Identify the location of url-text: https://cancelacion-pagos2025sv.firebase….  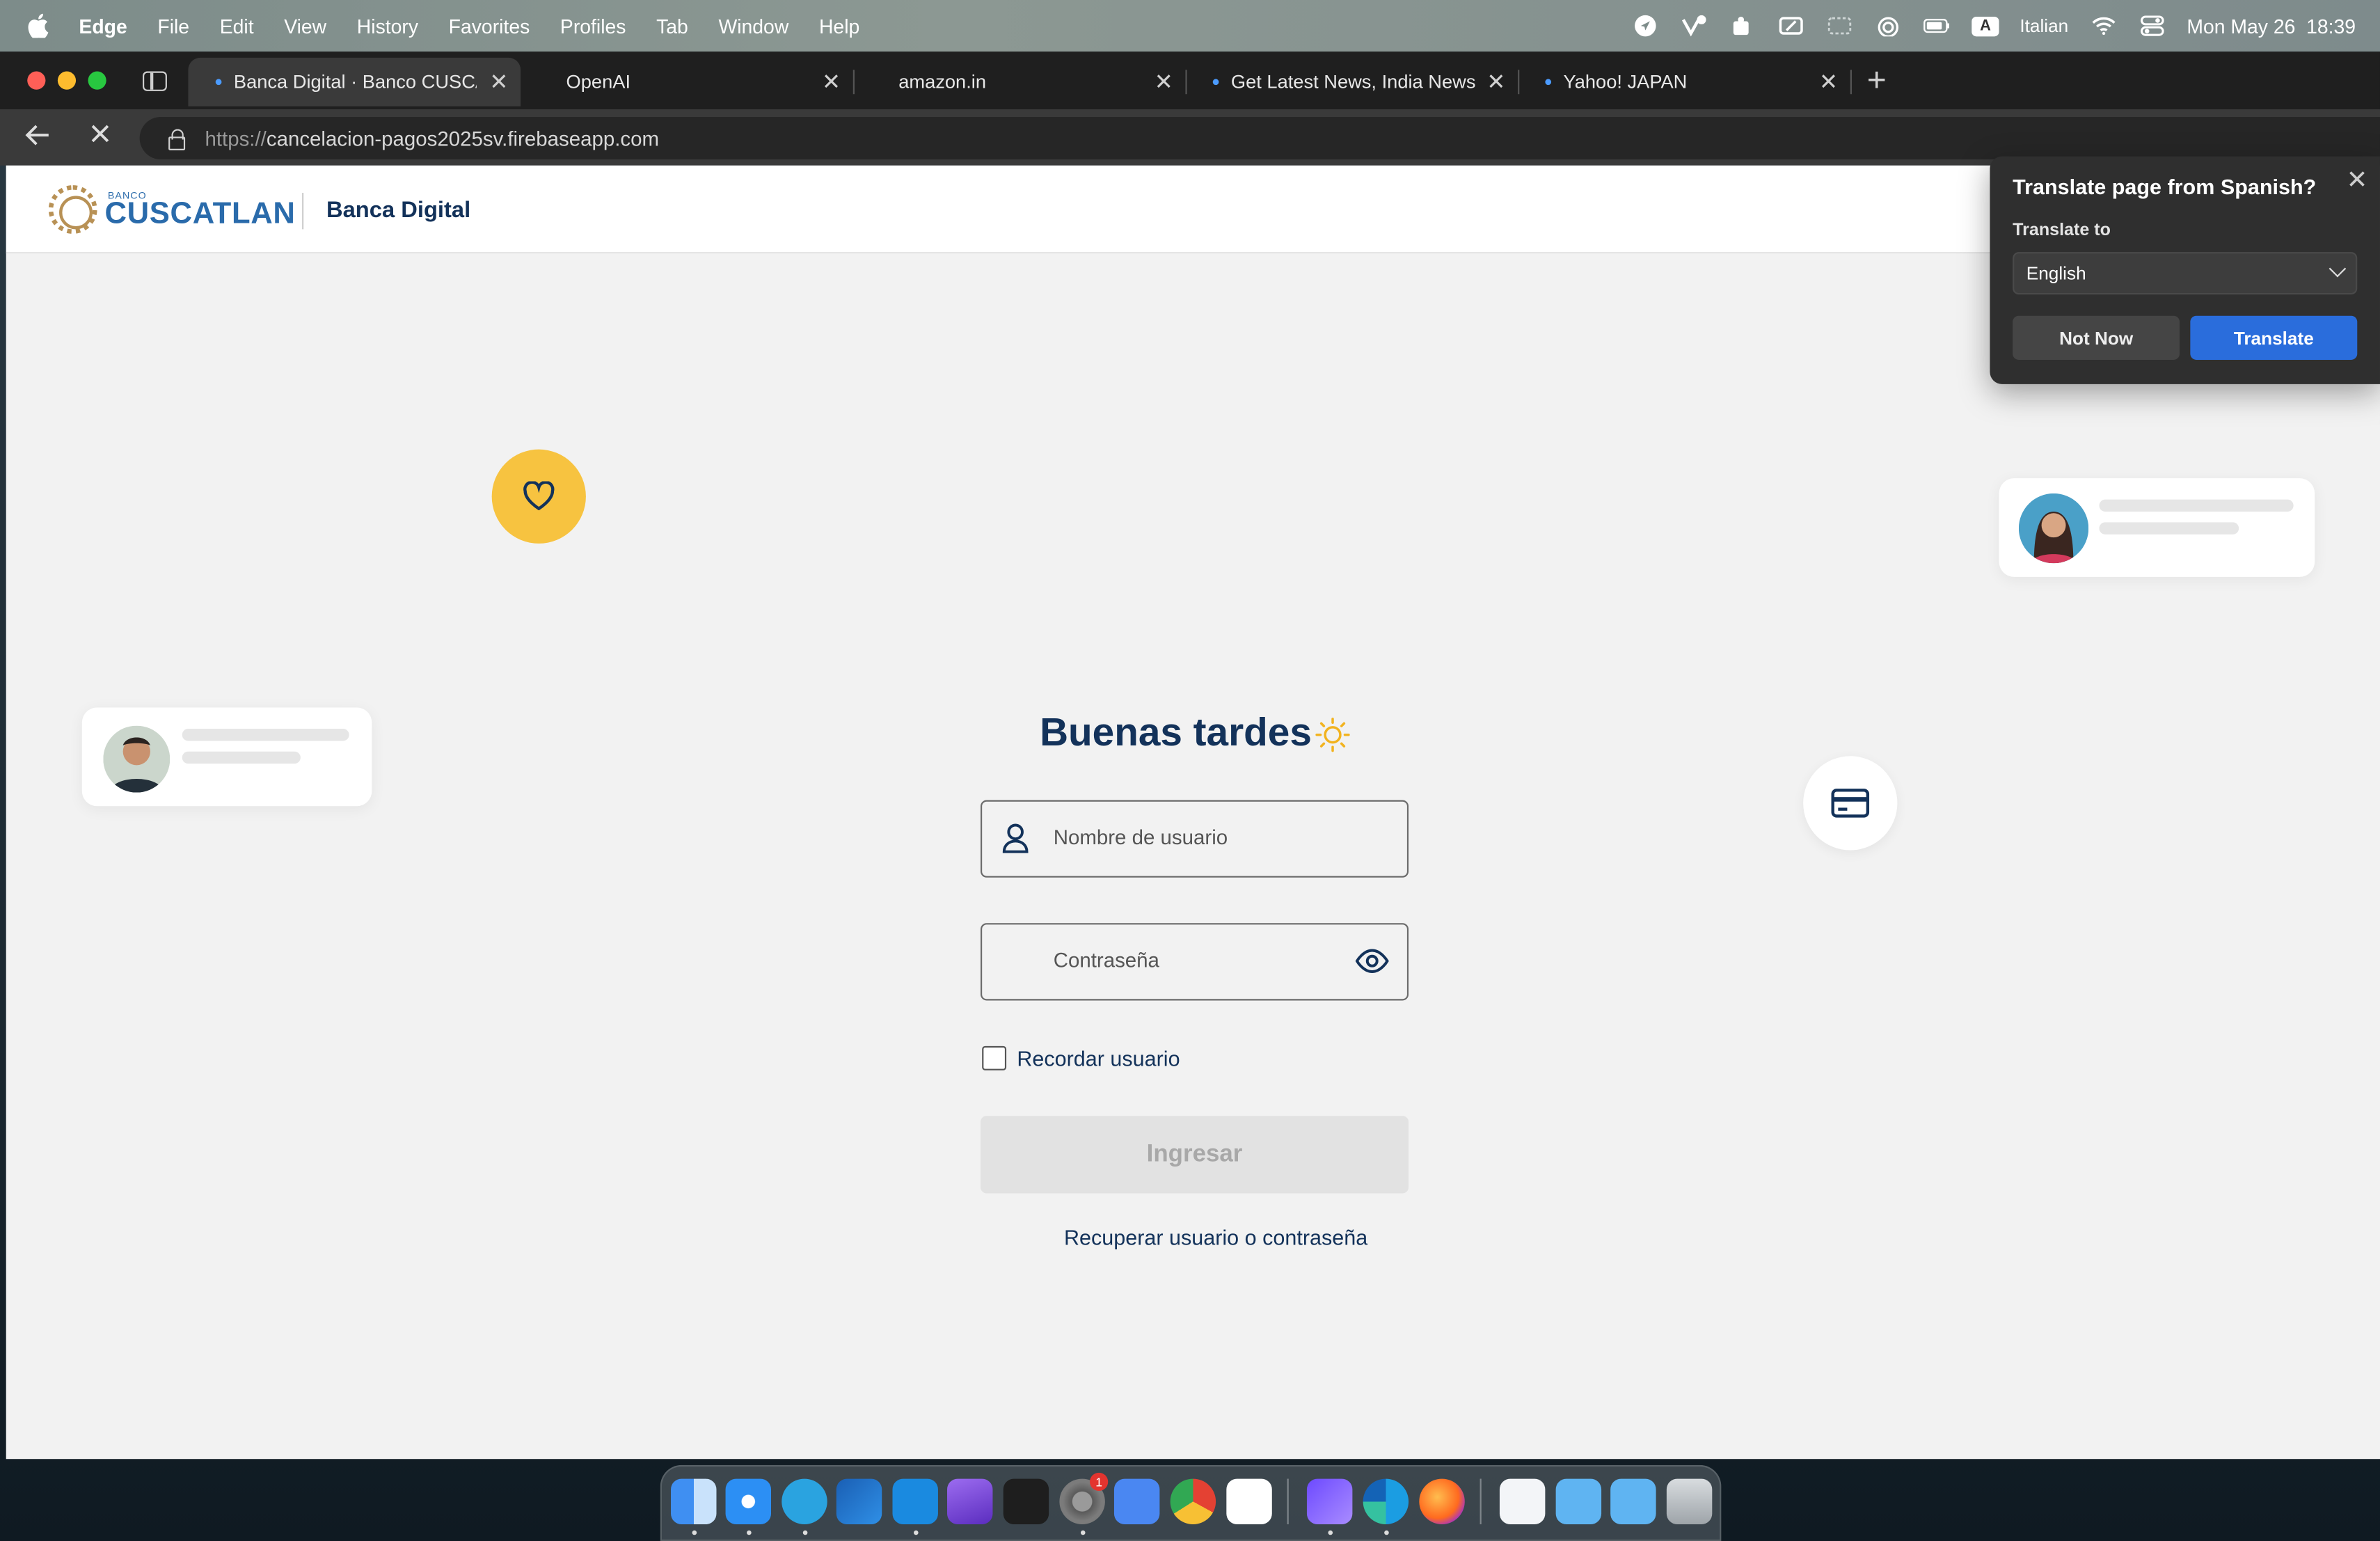
(432, 138).